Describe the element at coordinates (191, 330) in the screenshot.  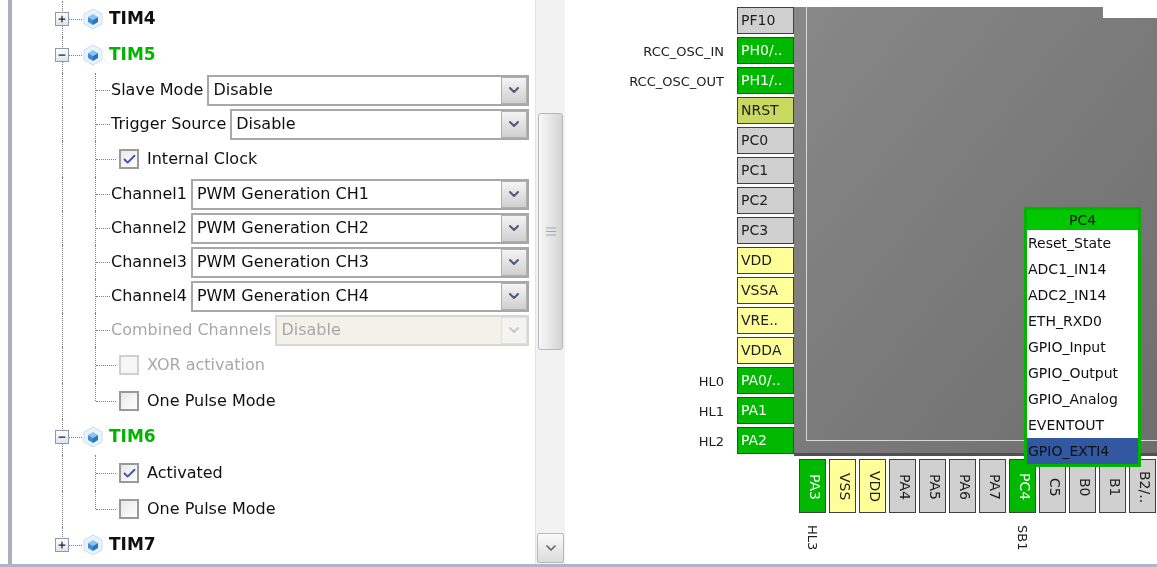
I see `field-label: Combined Channels` at that location.